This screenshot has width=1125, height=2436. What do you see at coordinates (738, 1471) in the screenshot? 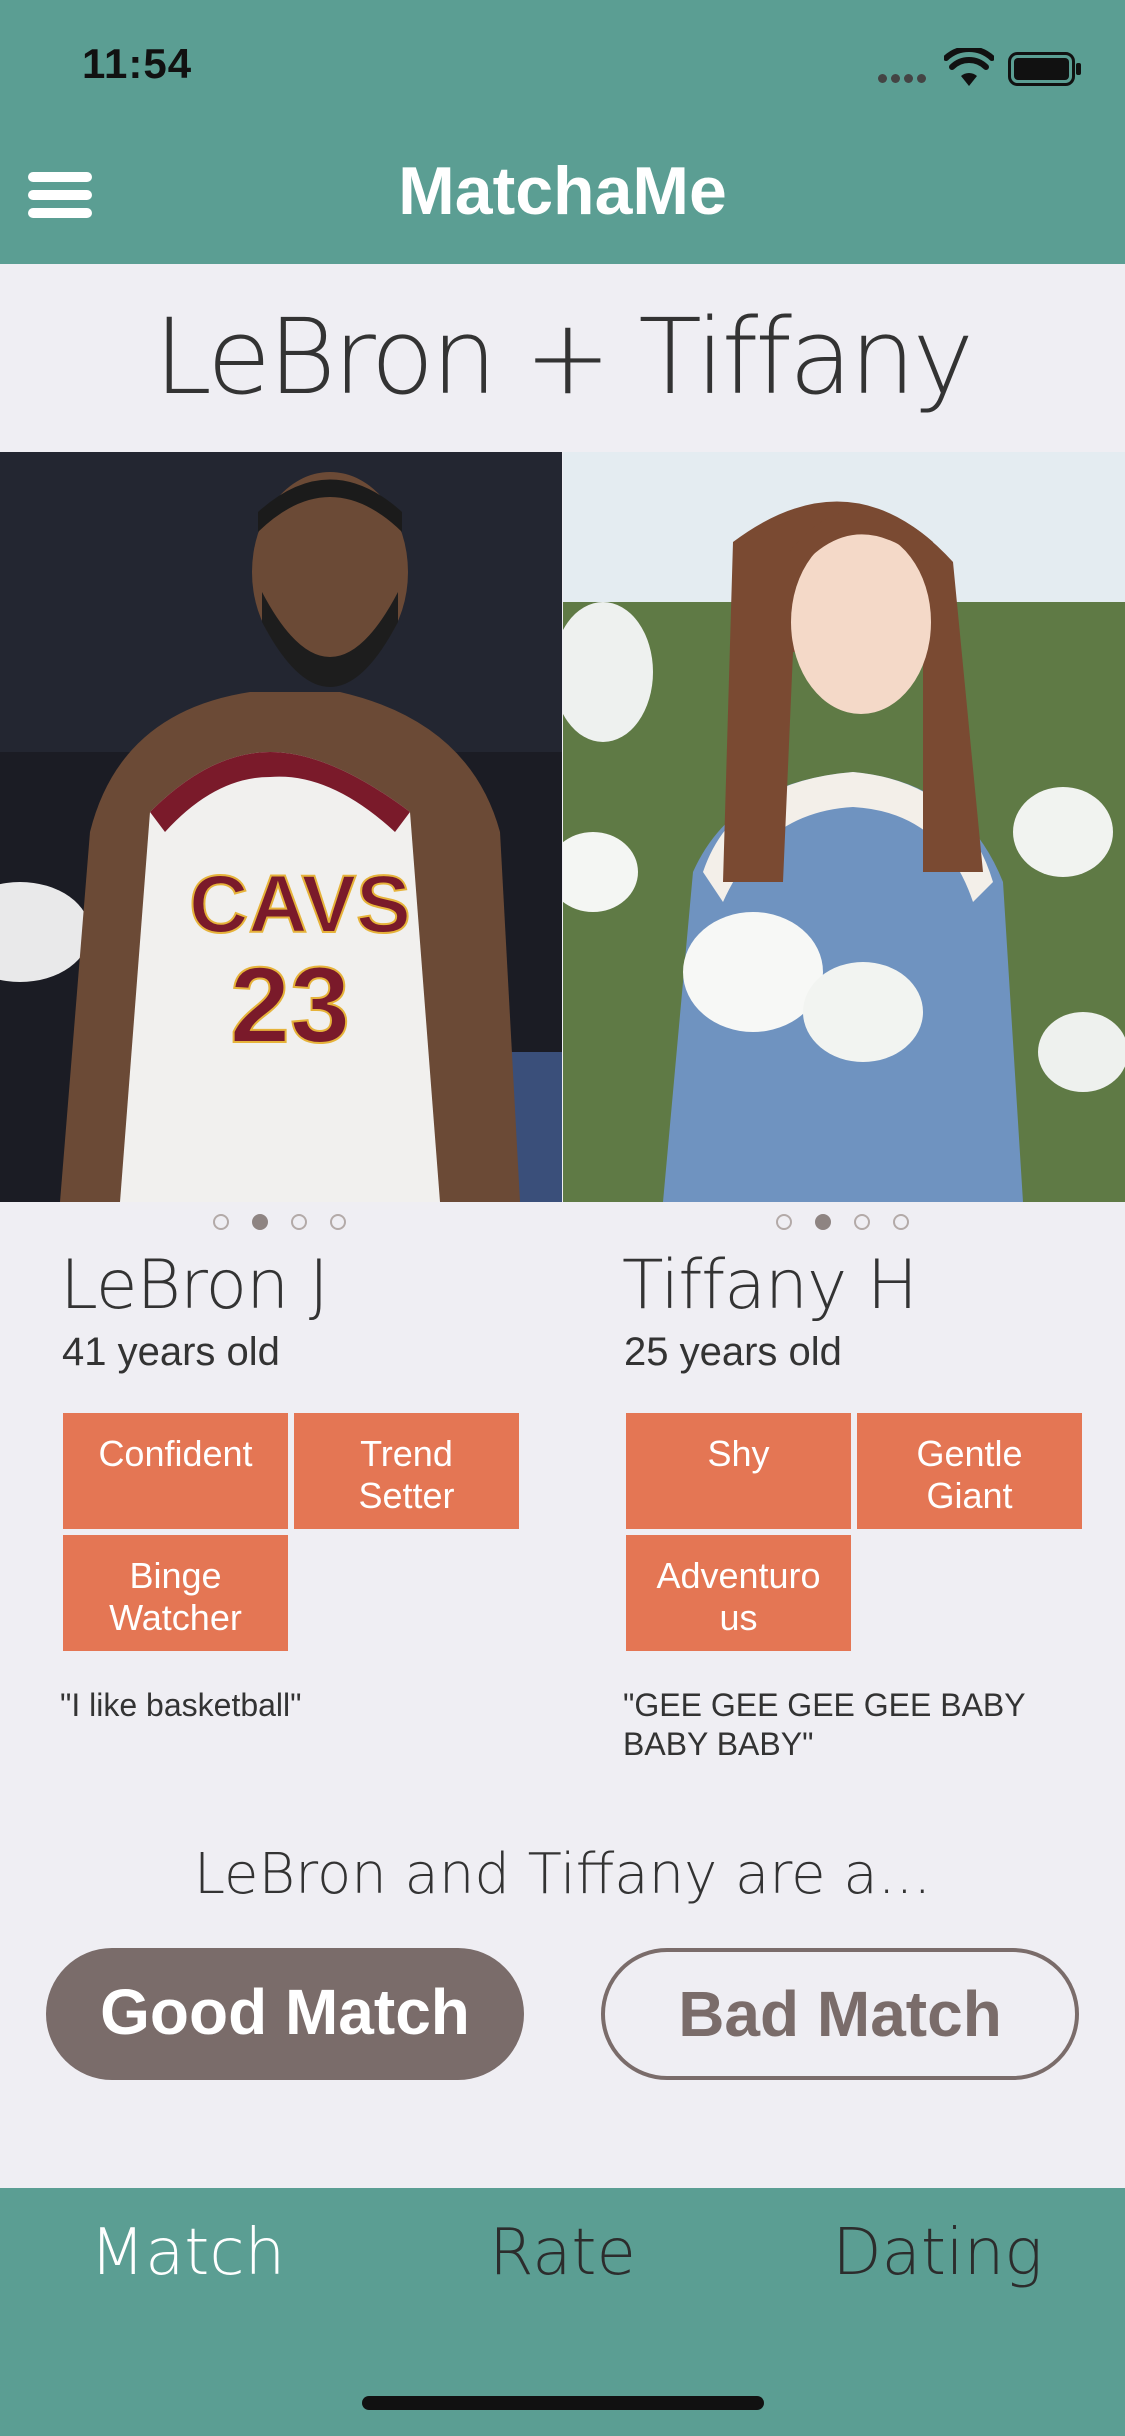
I see `trait-tag: Shy` at bounding box center [738, 1471].